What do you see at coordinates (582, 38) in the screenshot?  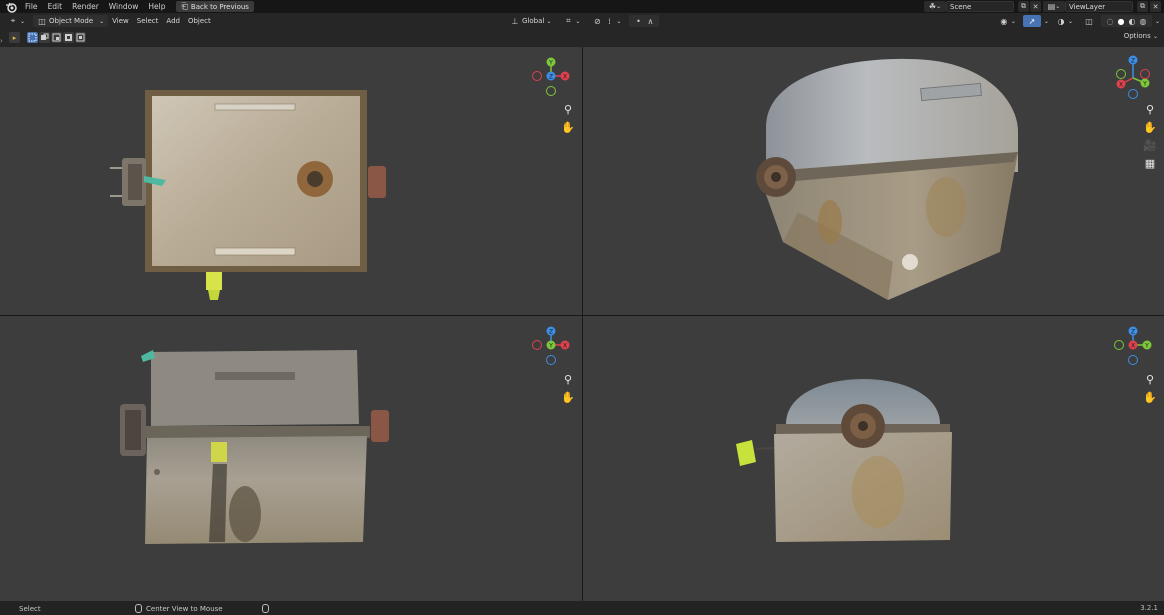 I see `tool-settings-row: ▸ Options ⌄ ›` at bounding box center [582, 38].